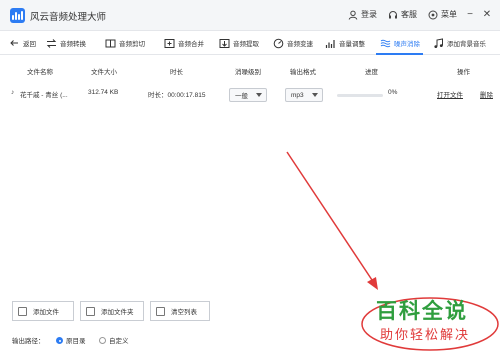 The width and height of the screenshot is (500, 354). I want to click on watermark-title: 百科全说, so click(422, 311).